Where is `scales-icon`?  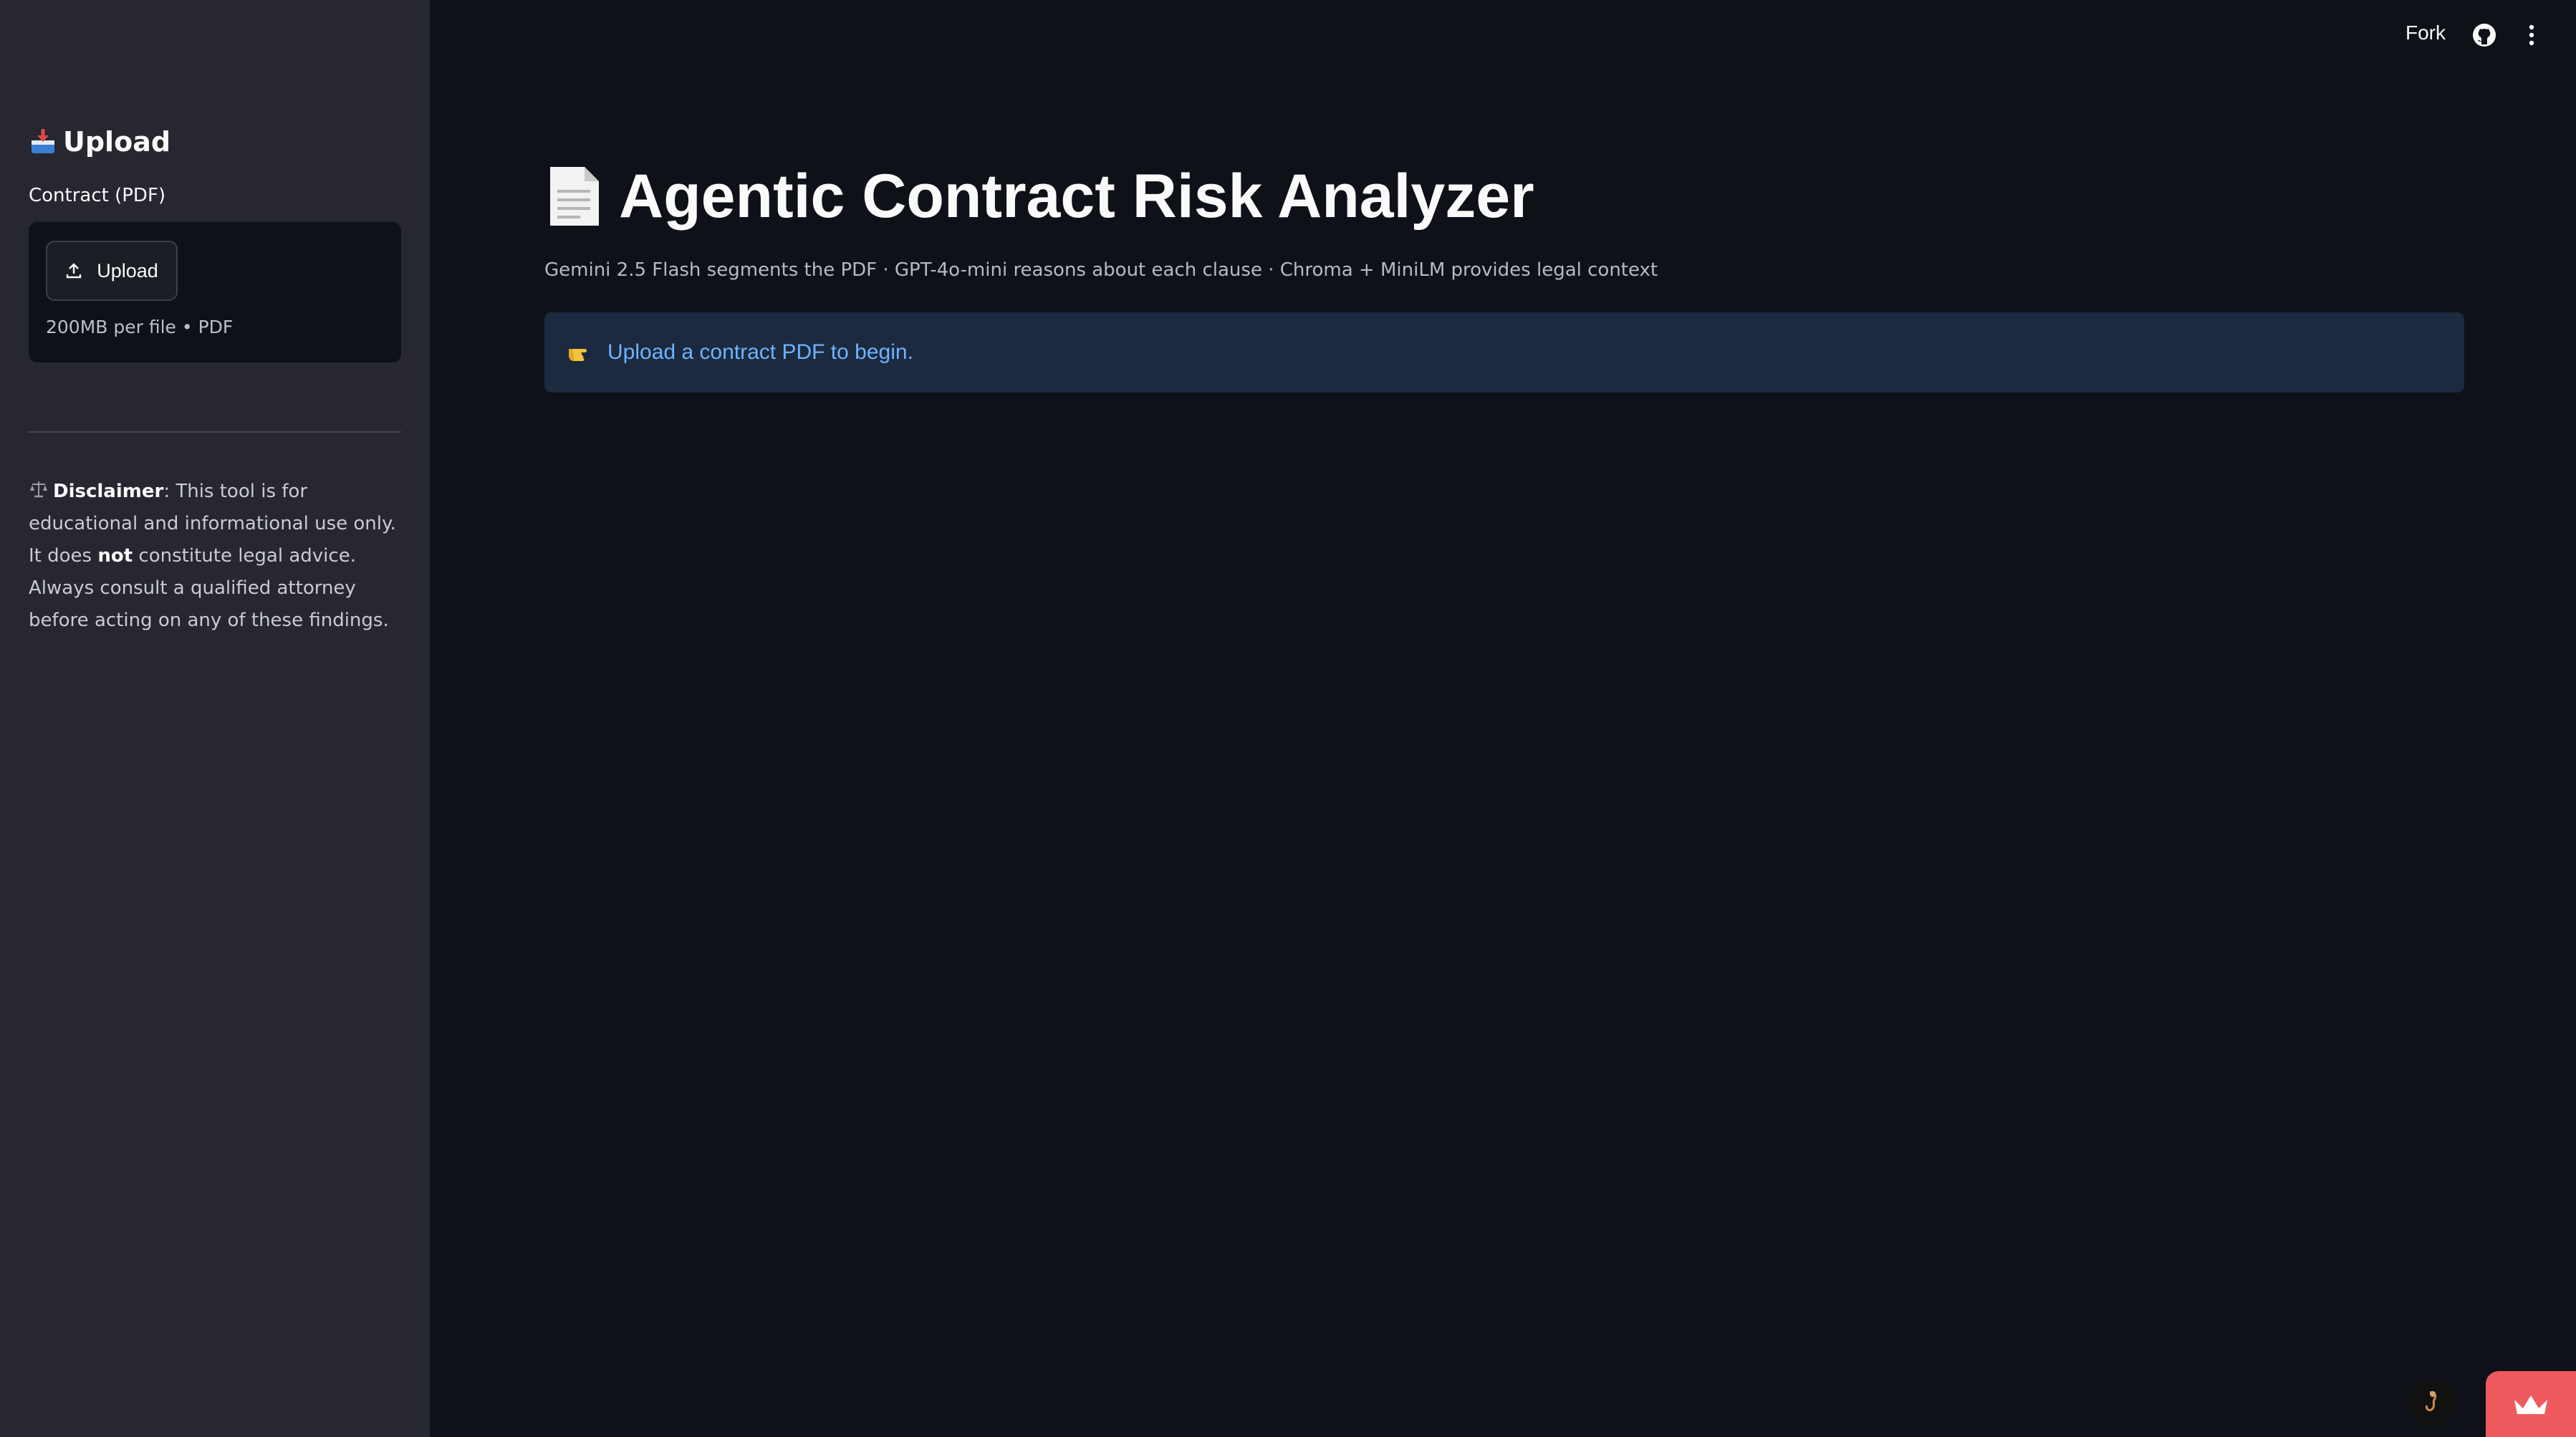
scales-icon is located at coordinates (39, 488).